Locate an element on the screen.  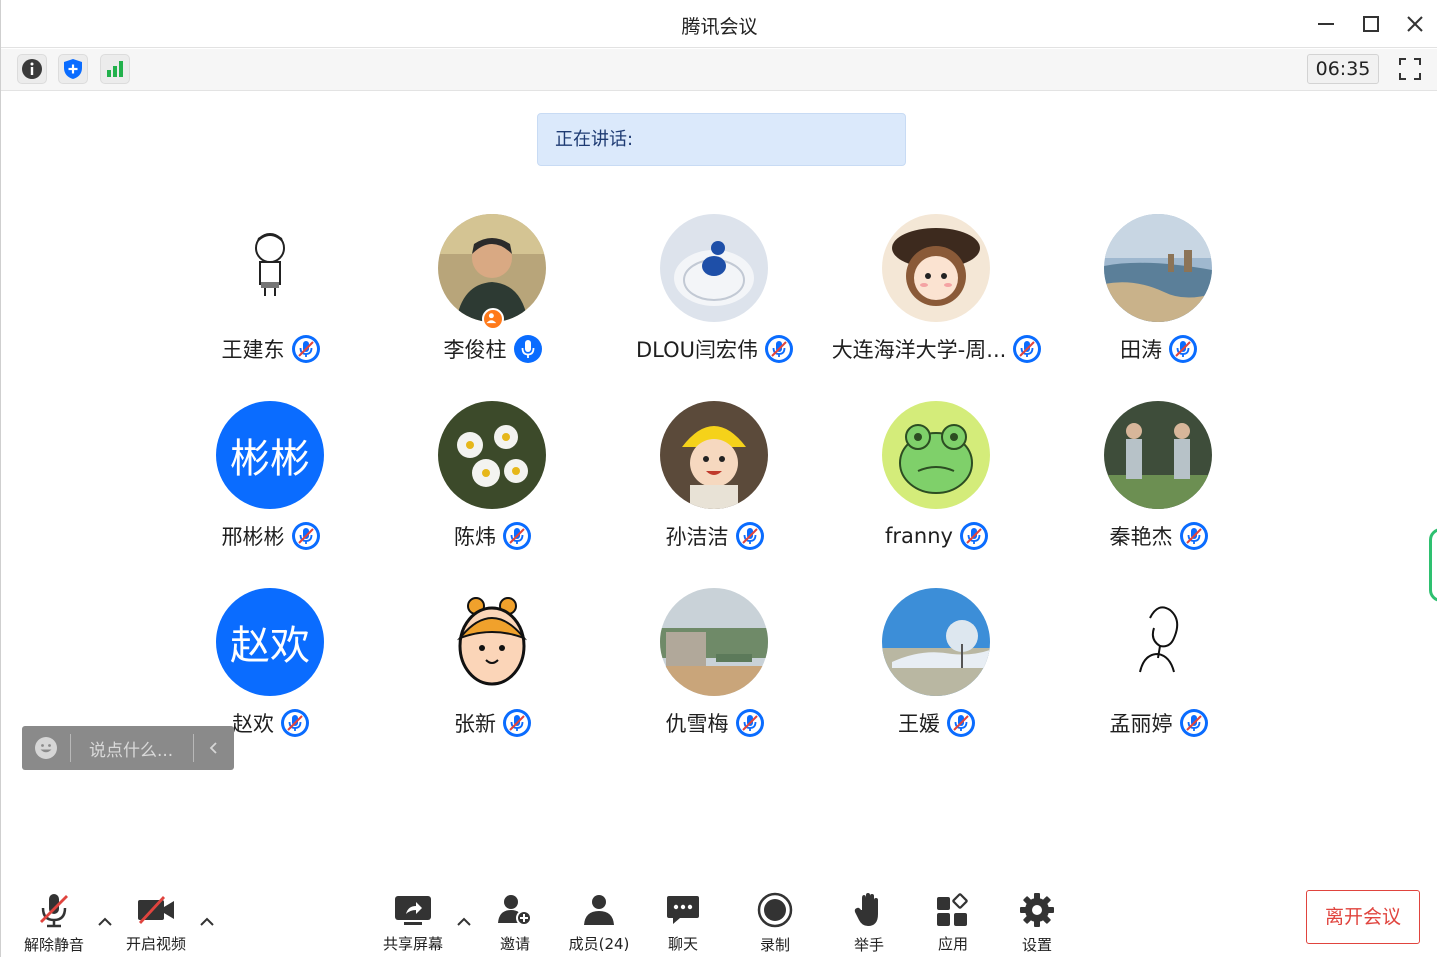
participant-tile: DLOU闫宏伟 is located at coordinates (715, 294).